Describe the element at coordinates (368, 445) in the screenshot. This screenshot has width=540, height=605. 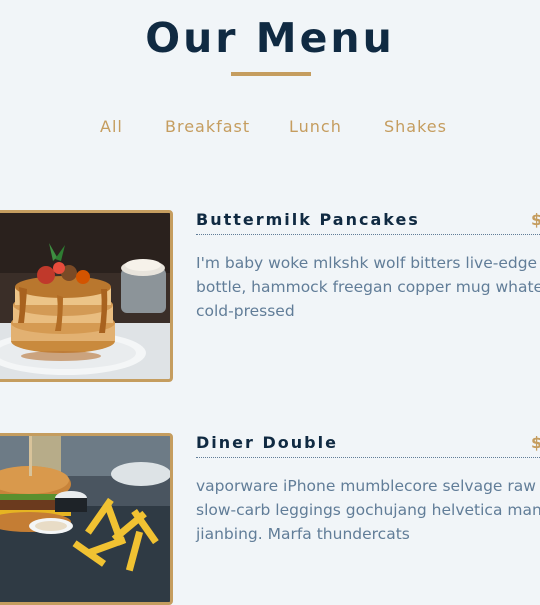
I see `item-header: Diner Double $` at that location.